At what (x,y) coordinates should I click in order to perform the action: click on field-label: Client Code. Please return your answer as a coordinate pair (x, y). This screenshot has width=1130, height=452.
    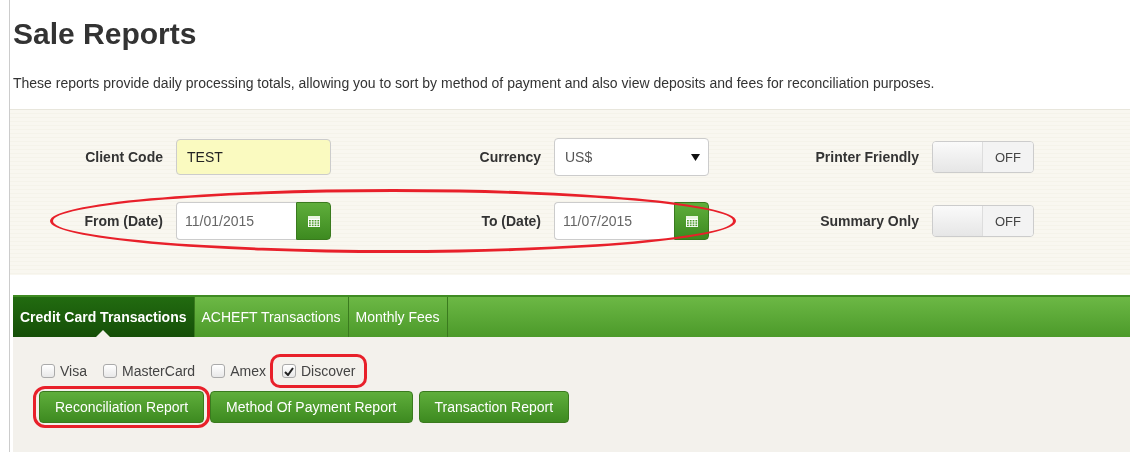
    Looking at the image, I should click on (124, 157).